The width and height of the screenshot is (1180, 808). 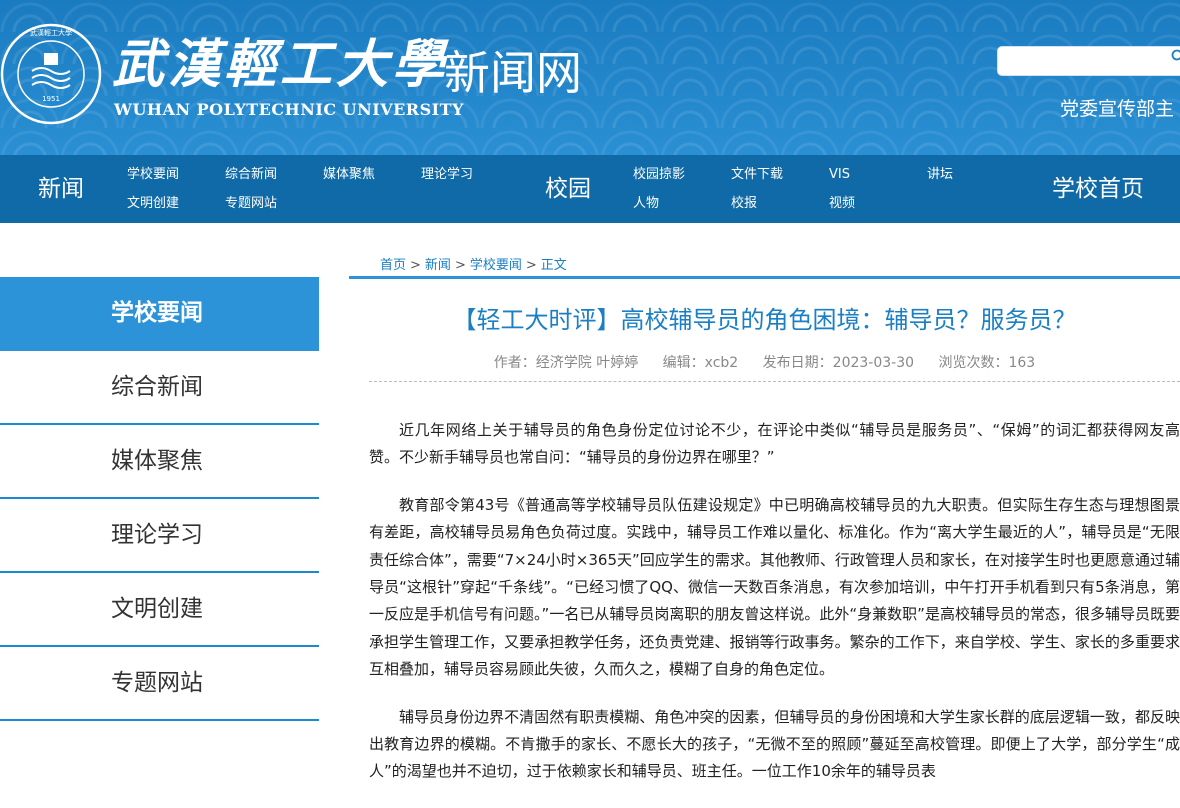 What do you see at coordinates (513, 73) in the screenshot?
I see `logo-site-name: 新闻网` at bounding box center [513, 73].